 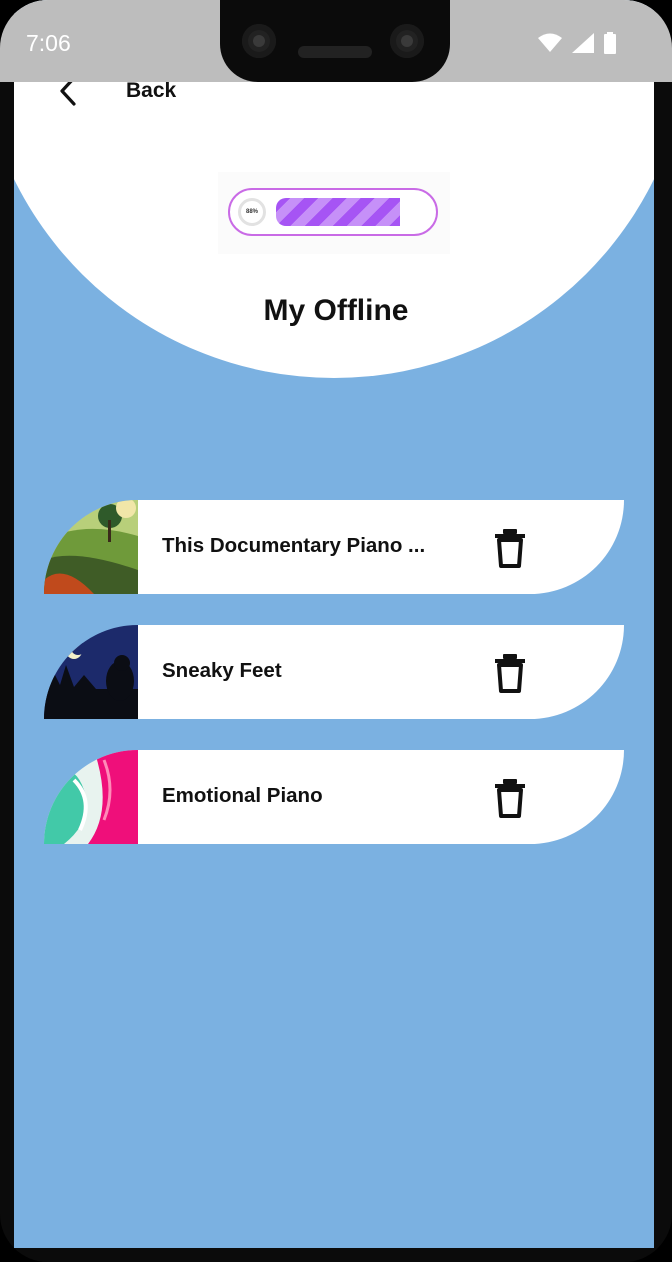 What do you see at coordinates (338, 212) in the screenshot?
I see `progress-fill` at bounding box center [338, 212].